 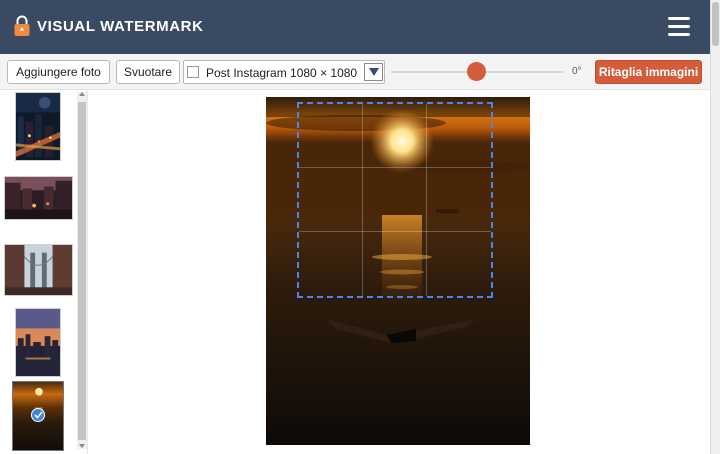 What do you see at coordinates (38, 126) in the screenshot?
I see `thumbnail-city-night` at bounding box center [38, 126].